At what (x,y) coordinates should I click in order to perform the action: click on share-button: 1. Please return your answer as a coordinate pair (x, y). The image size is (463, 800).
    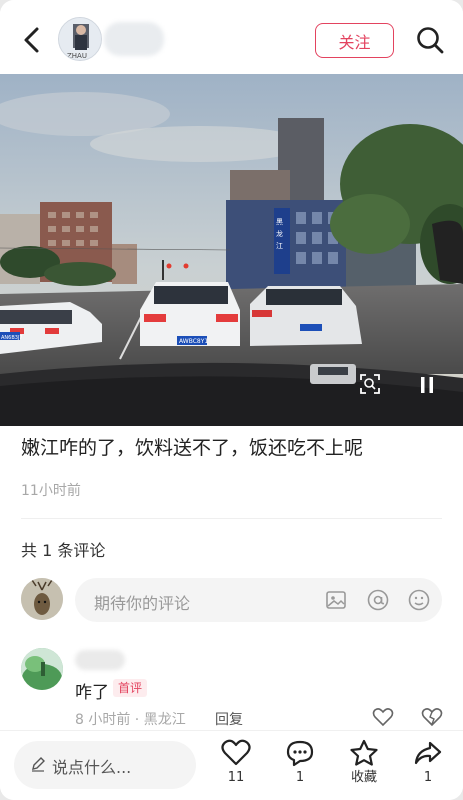
    Looking at the image, I should click on (428, 762).